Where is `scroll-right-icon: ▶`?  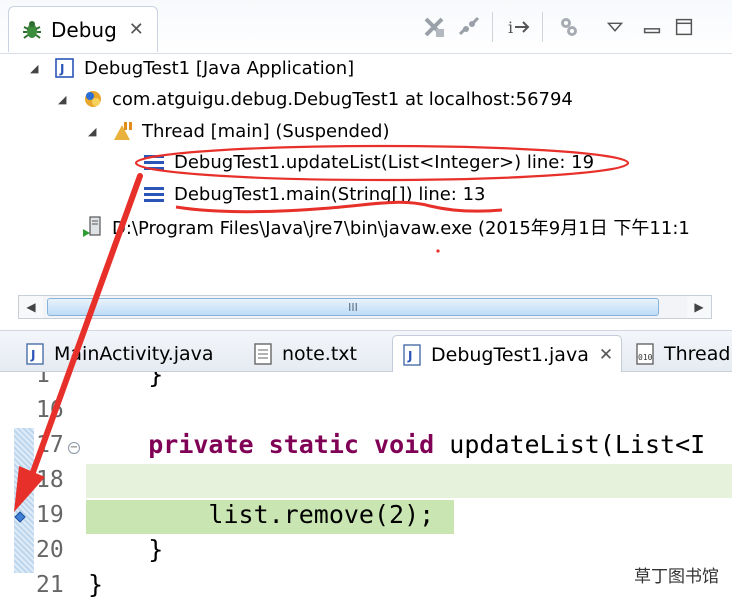
scroll-right-icon: ▶ is located at coordinates (699, 307).